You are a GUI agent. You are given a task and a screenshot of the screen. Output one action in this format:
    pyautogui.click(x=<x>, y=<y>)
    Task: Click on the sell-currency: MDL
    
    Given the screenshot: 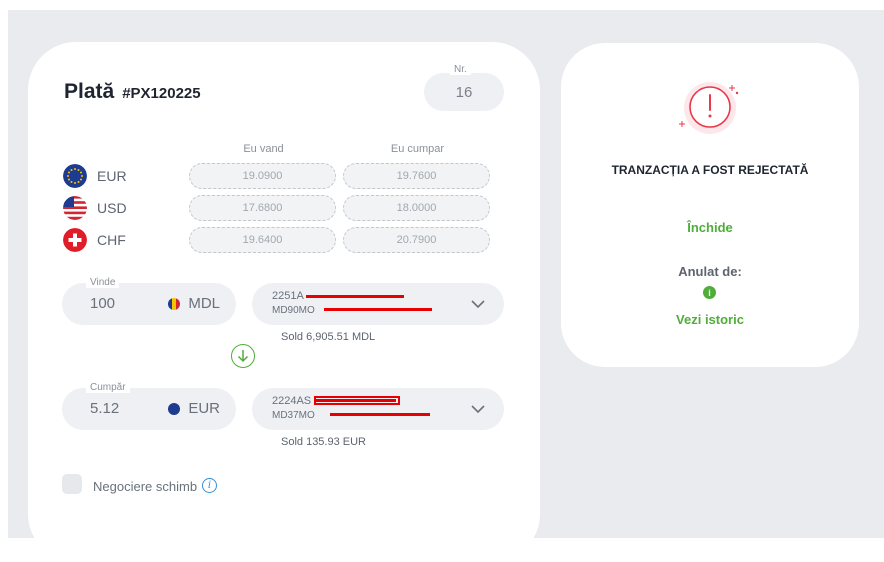 What is the action you would take?
    pyautogui.click(x=194, y=303)
    